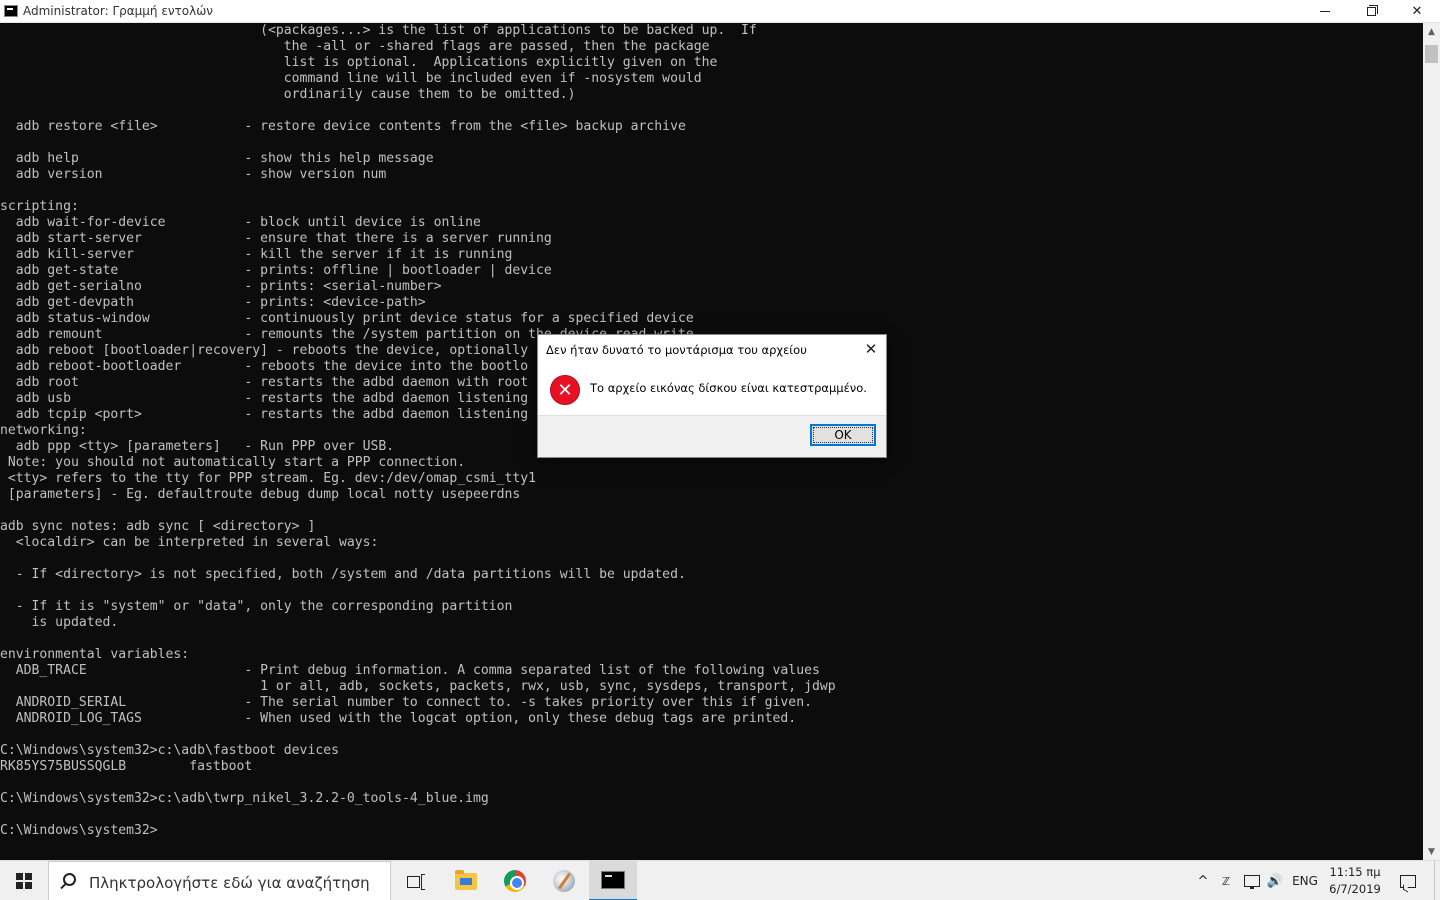 The height and width of the screenshot is (900, 1440). I want to click on console-line: is updated., so click(59, 622).